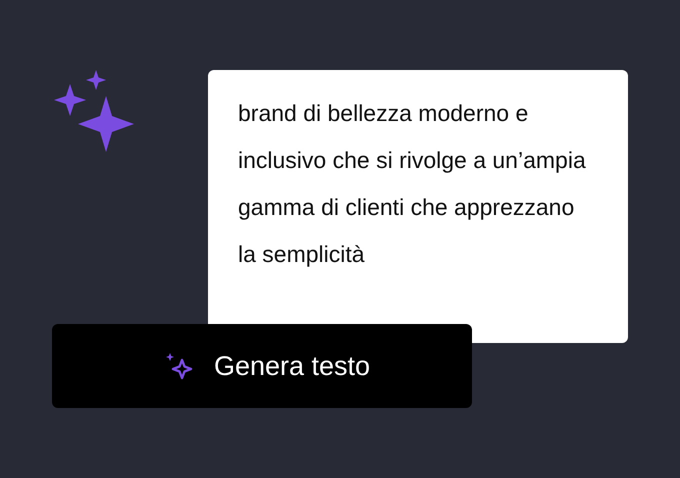 The width and height of the screenshot is (680, 478). Describe the element at coordinates (262, 366) in the screenshot. I see `generate-button: Genera testo` at that location.